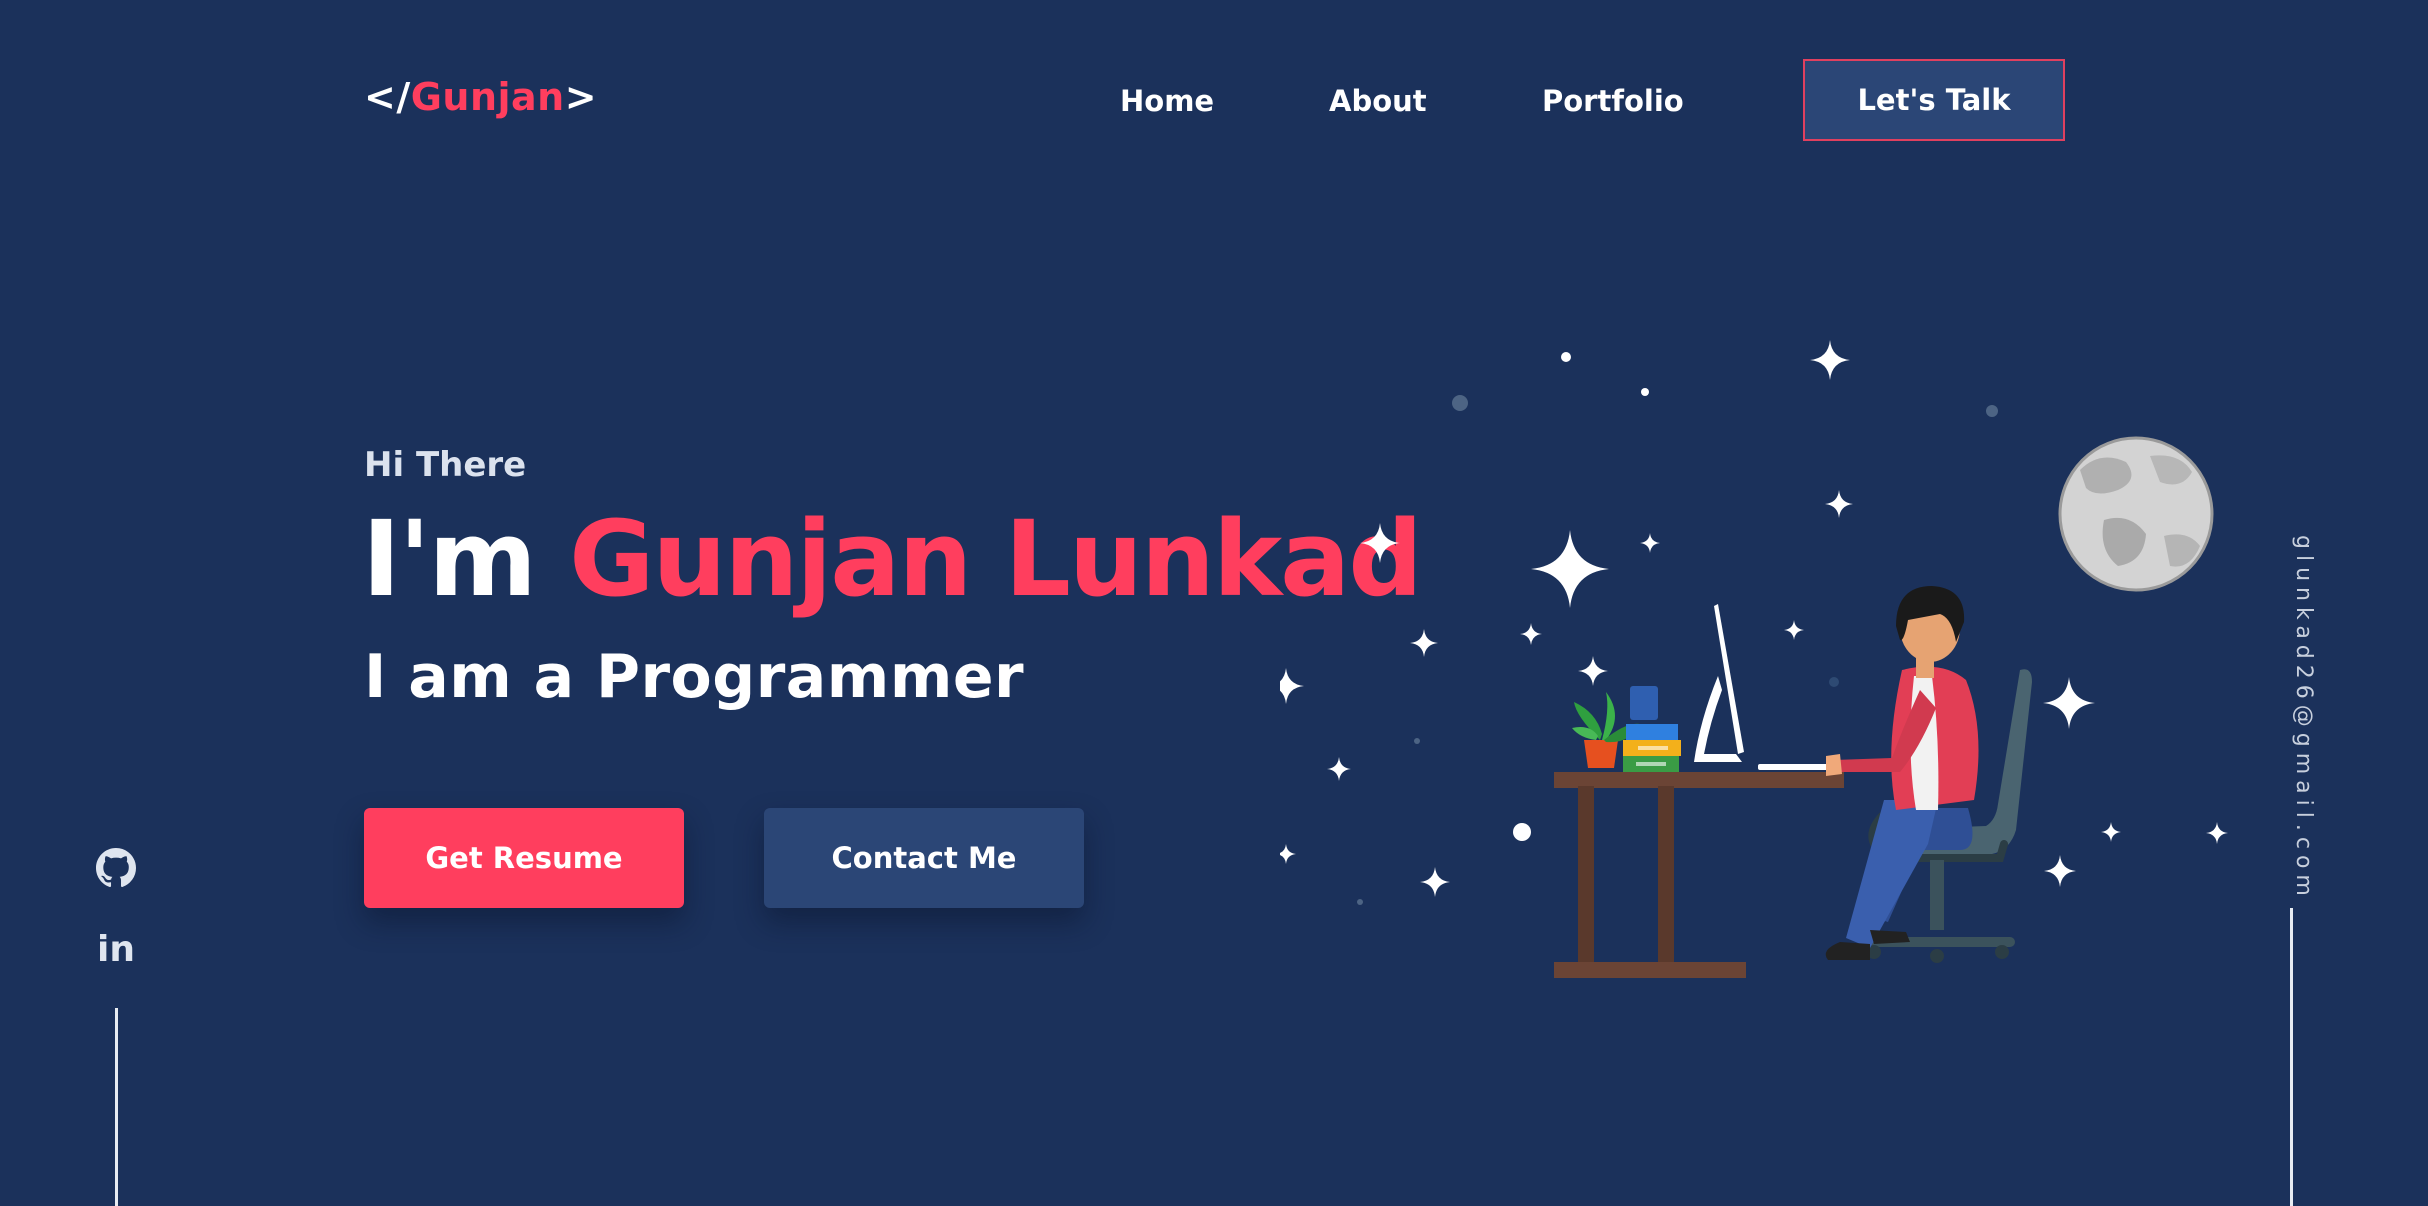  I want to click on get-resume-button: Get Resume, so click(524, 858).